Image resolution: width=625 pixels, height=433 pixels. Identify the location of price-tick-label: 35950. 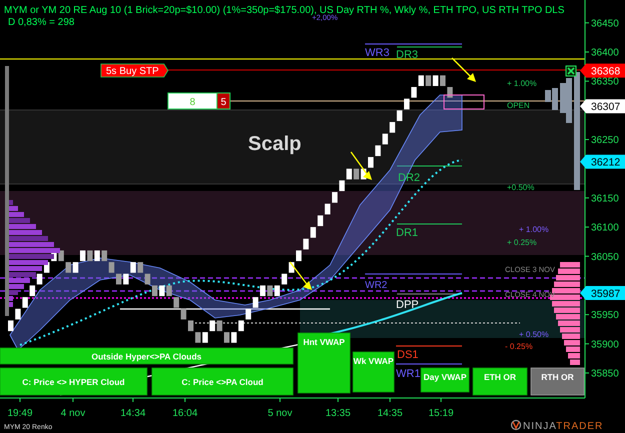
(605, 316).